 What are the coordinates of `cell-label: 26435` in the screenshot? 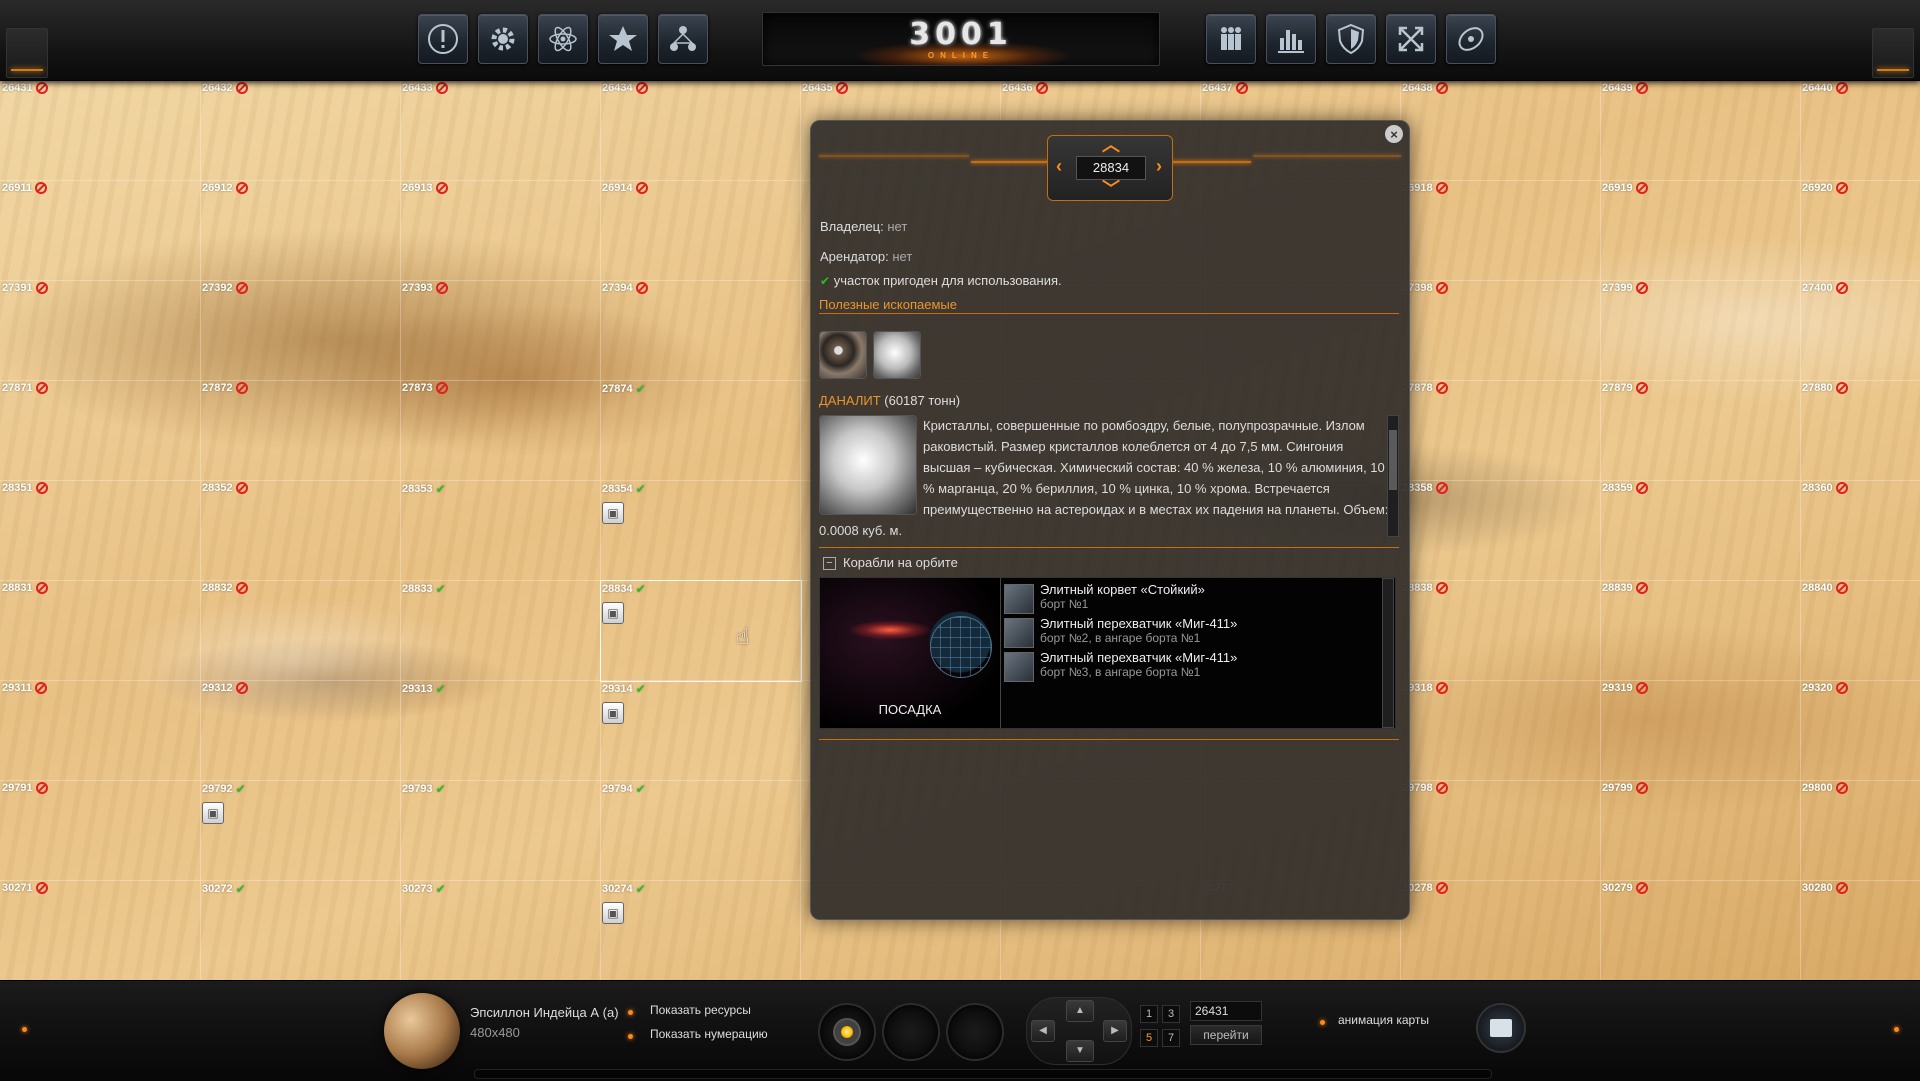 It's located at (825, 88).